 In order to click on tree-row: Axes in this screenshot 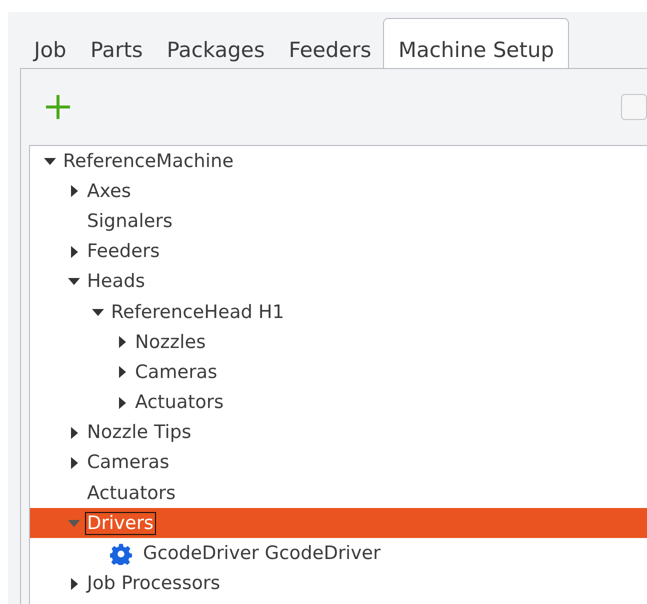, I will do `click(338, 191)`.